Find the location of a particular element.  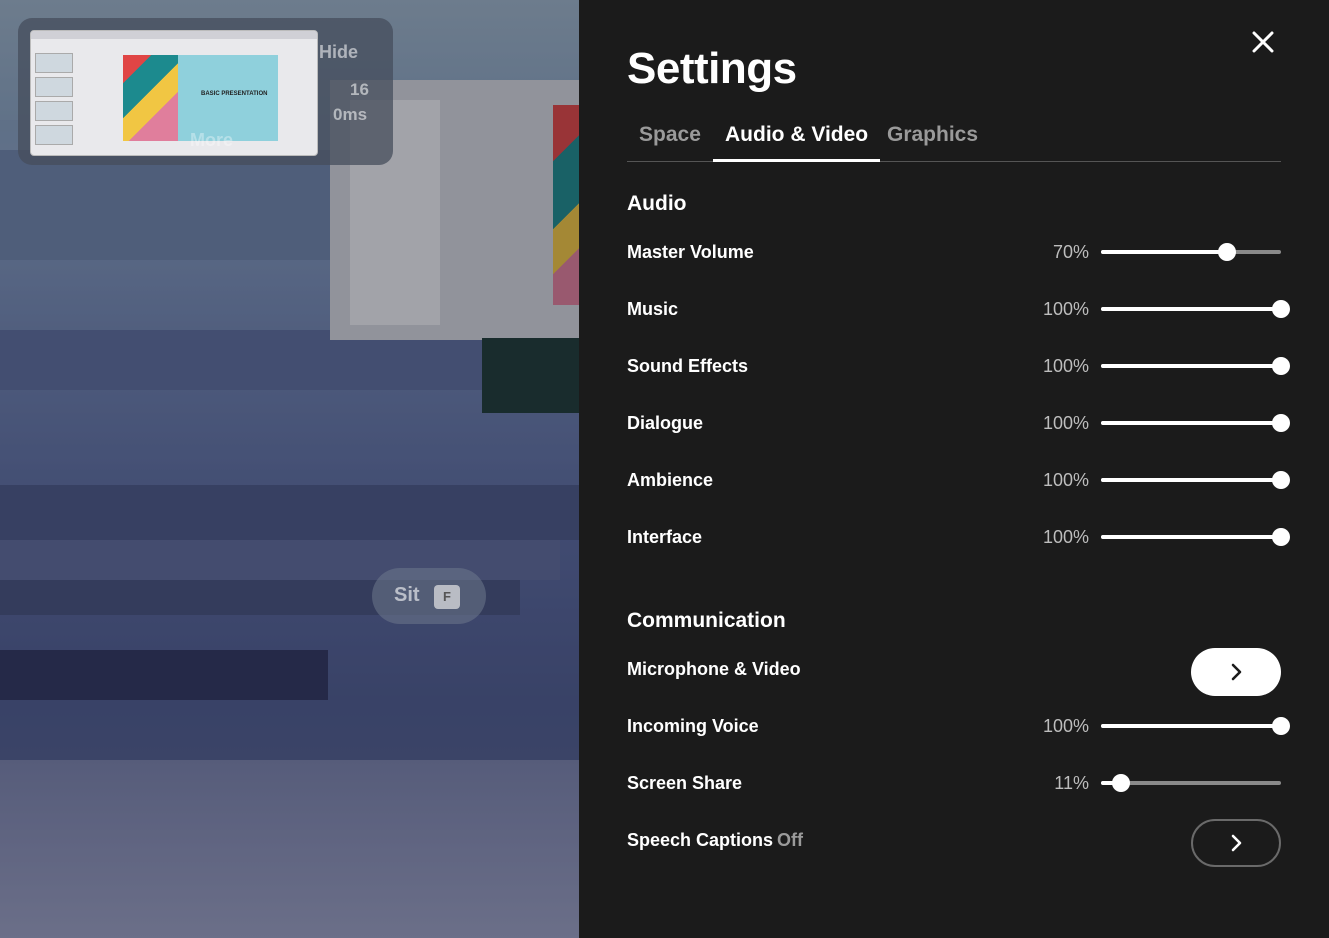

section-audio-title: Audio is located at coordinates (657, 203).